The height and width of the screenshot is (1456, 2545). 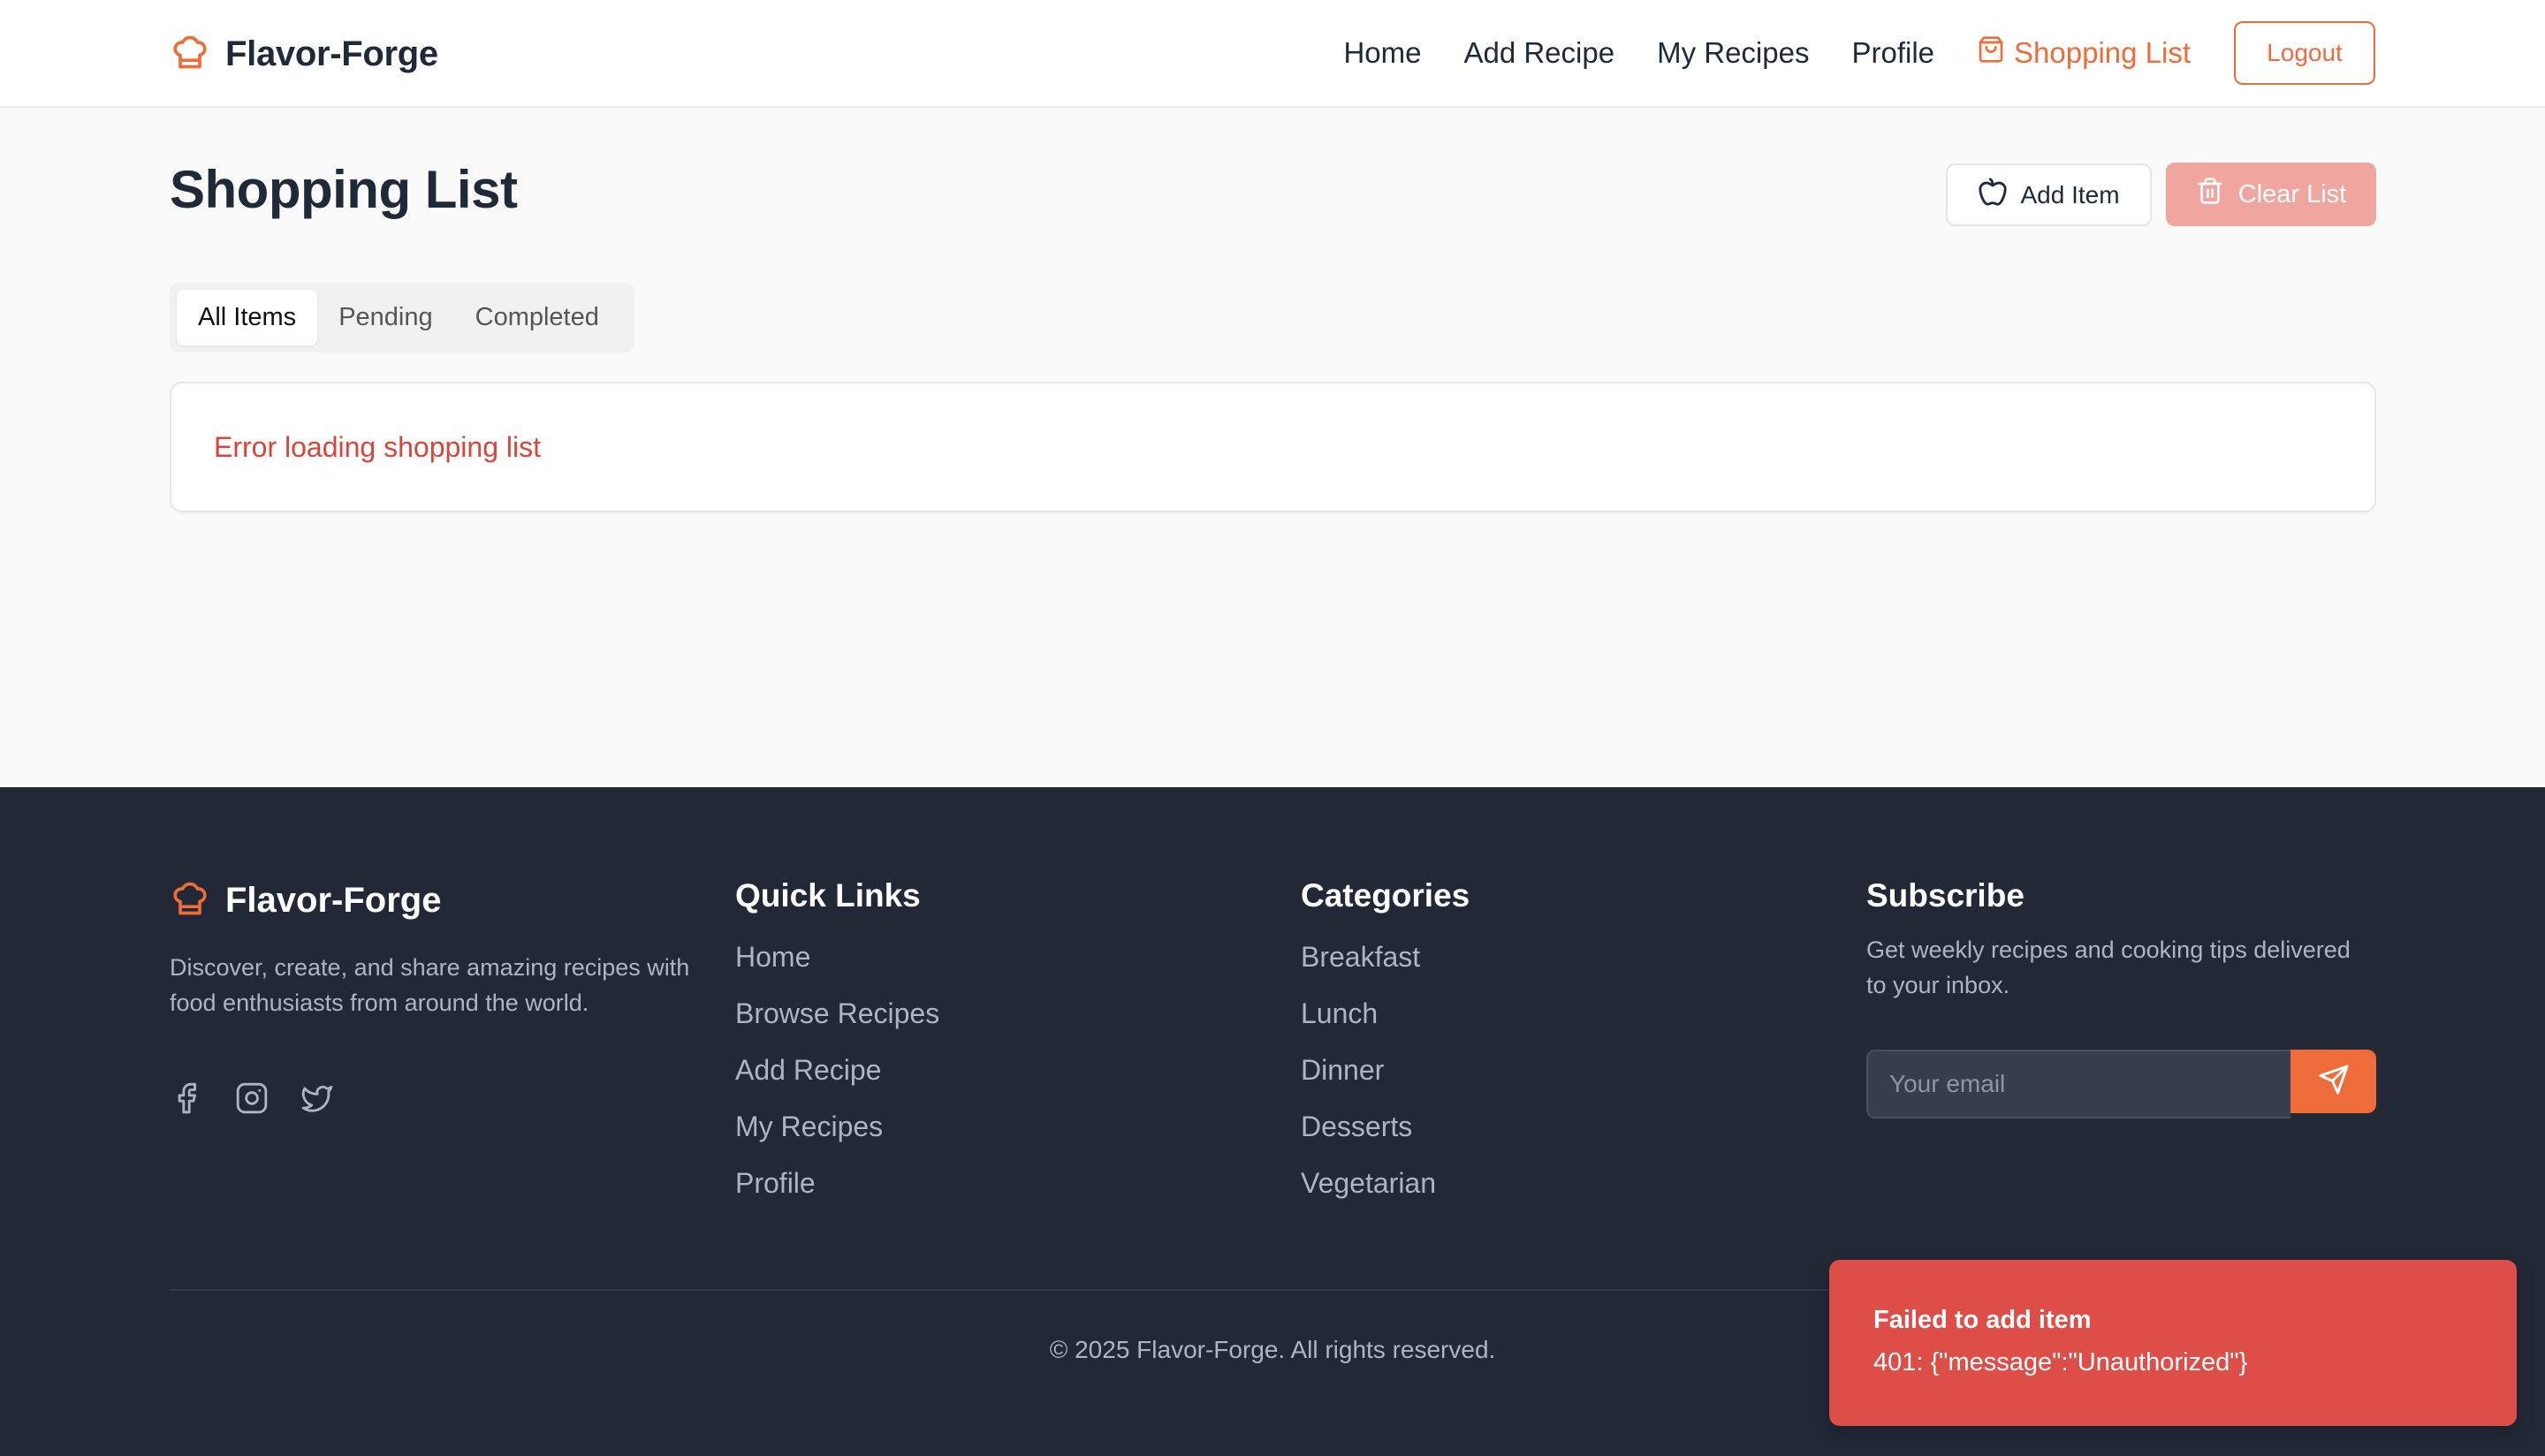 I want to click on footer-link-browse-recipes: Browse Recipes, so click(x=837, y=1024).